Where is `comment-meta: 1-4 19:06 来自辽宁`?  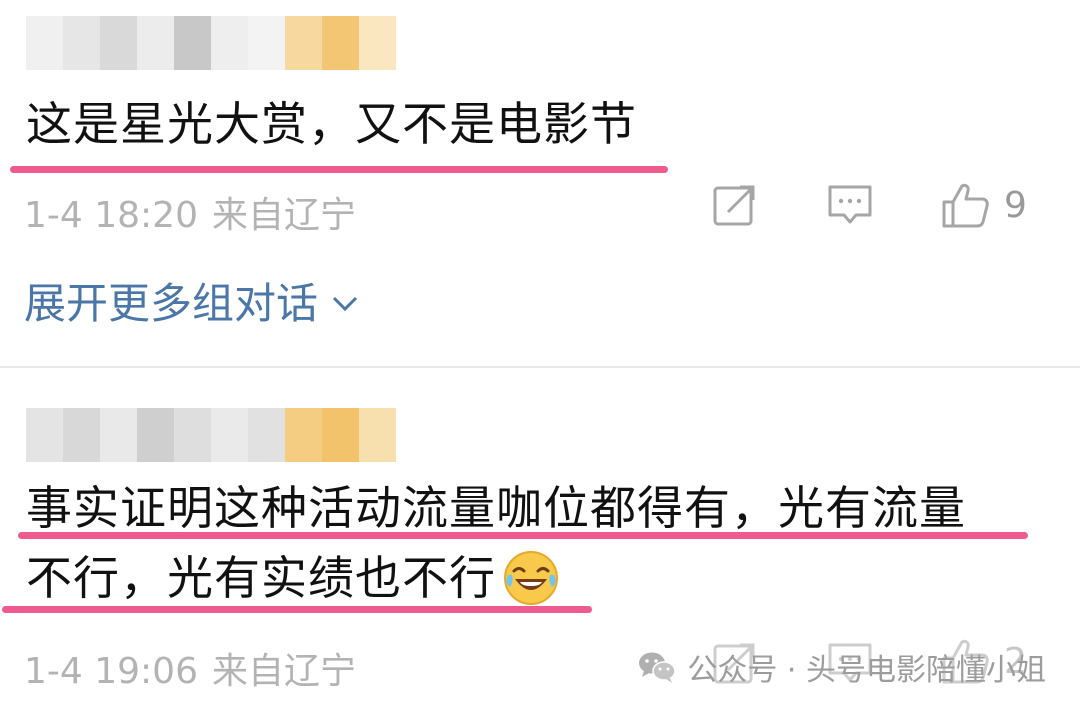 comment-meta: 1-4 19:06 来自辽宁 is located at coordinates (190, 668).